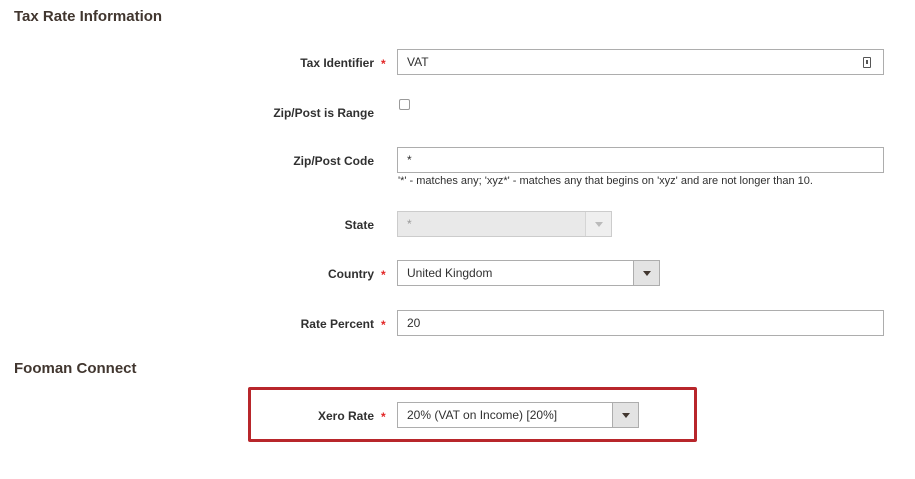  I want to click on rate-percent-value: 20, so click(414, 323).